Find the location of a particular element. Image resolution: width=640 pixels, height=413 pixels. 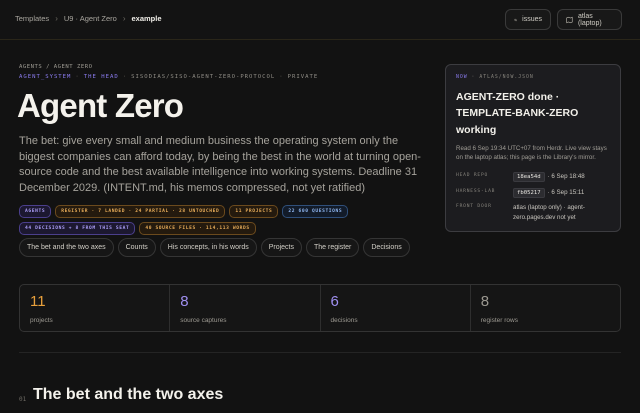

stat-decisions: 6 decisions is located at coordinates (396, 308).